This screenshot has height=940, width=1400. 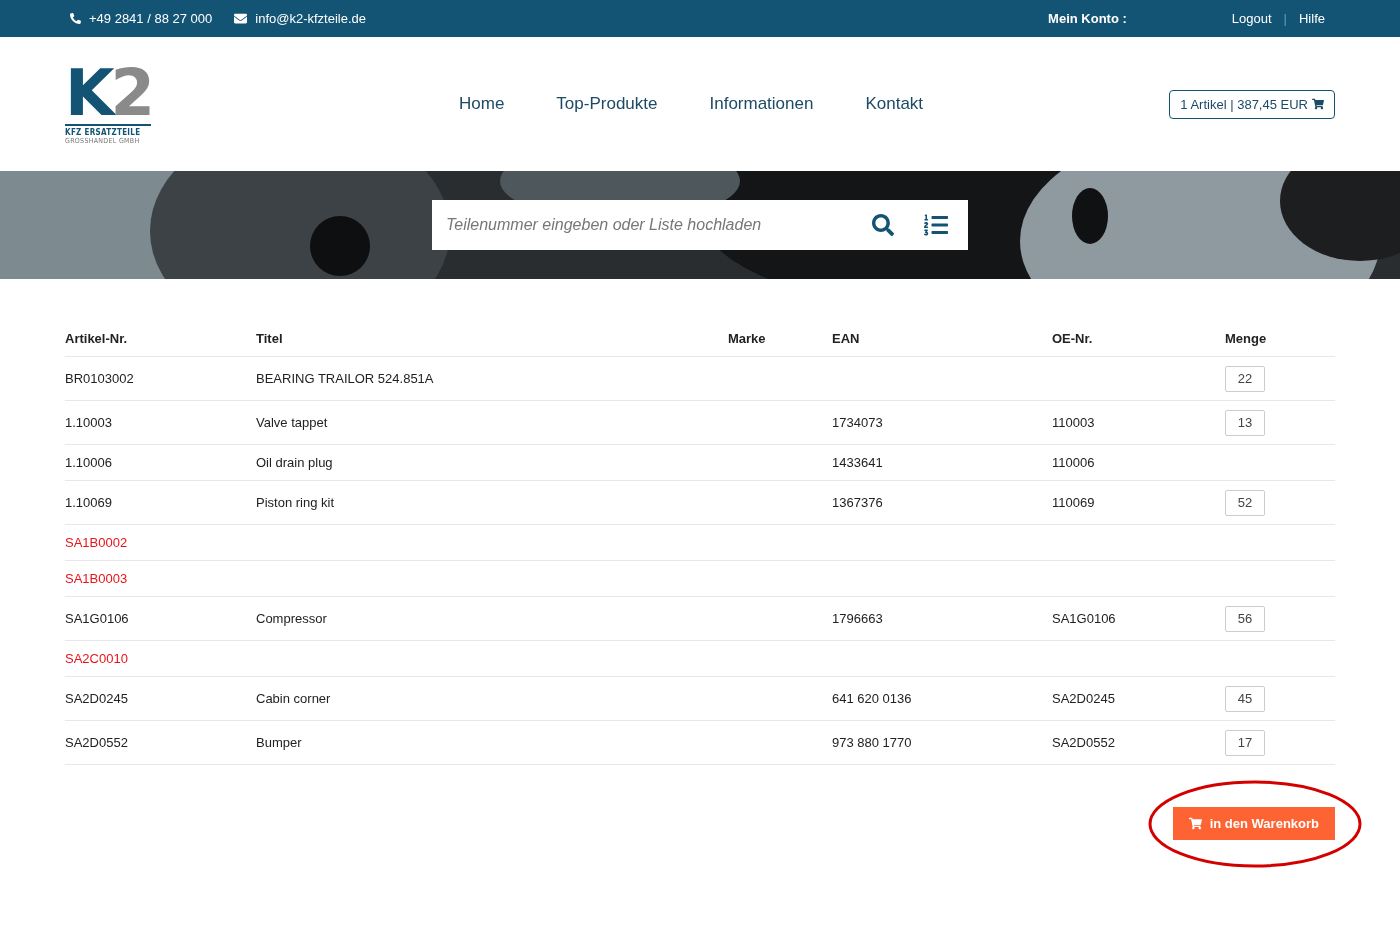 I want to click on table-cell-text: Cabin corner, so click(x=294, y=698).